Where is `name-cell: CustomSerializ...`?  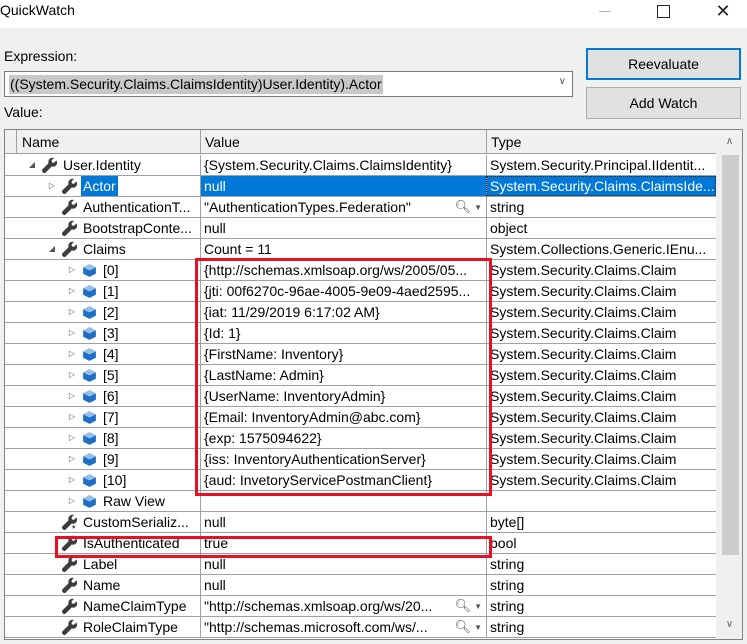 name-cell: CustomSerializ... is located at coordinates (102, 522).